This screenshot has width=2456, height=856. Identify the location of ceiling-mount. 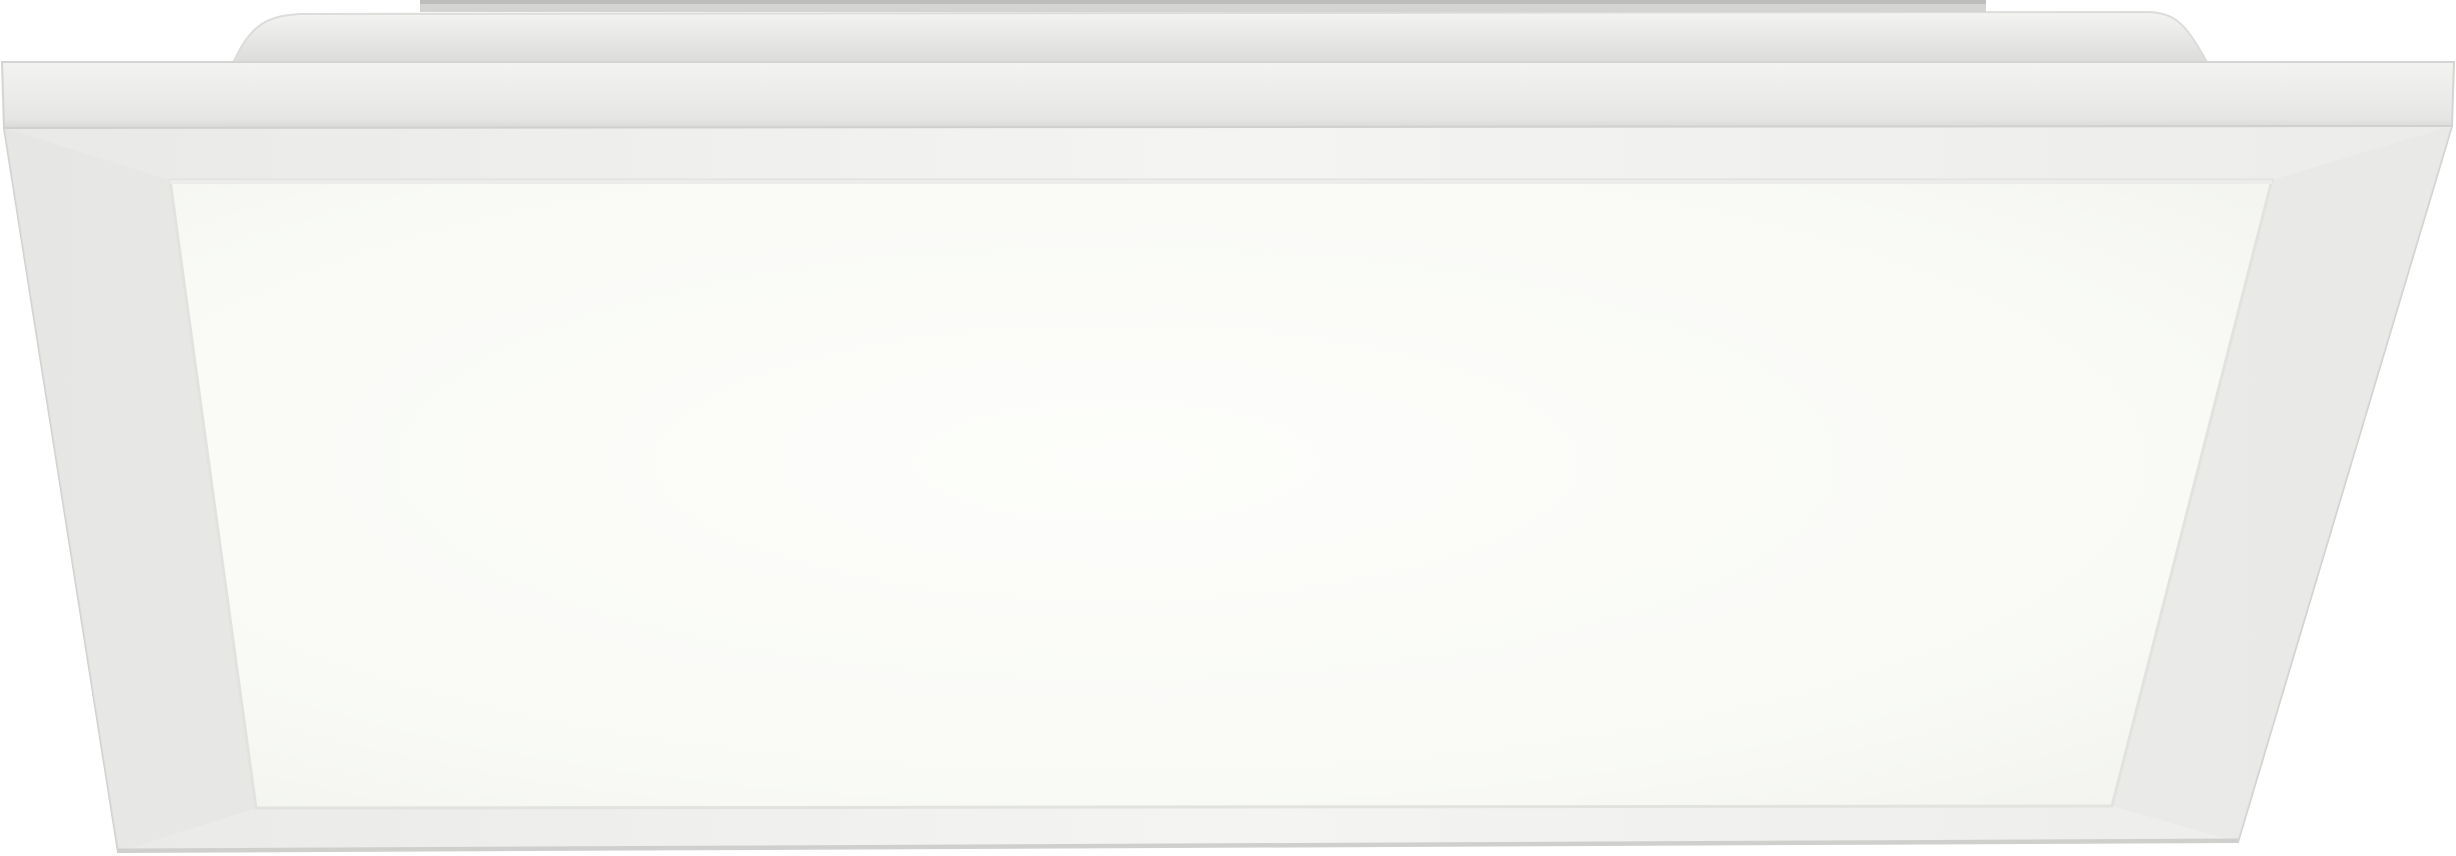
(1220, 34).